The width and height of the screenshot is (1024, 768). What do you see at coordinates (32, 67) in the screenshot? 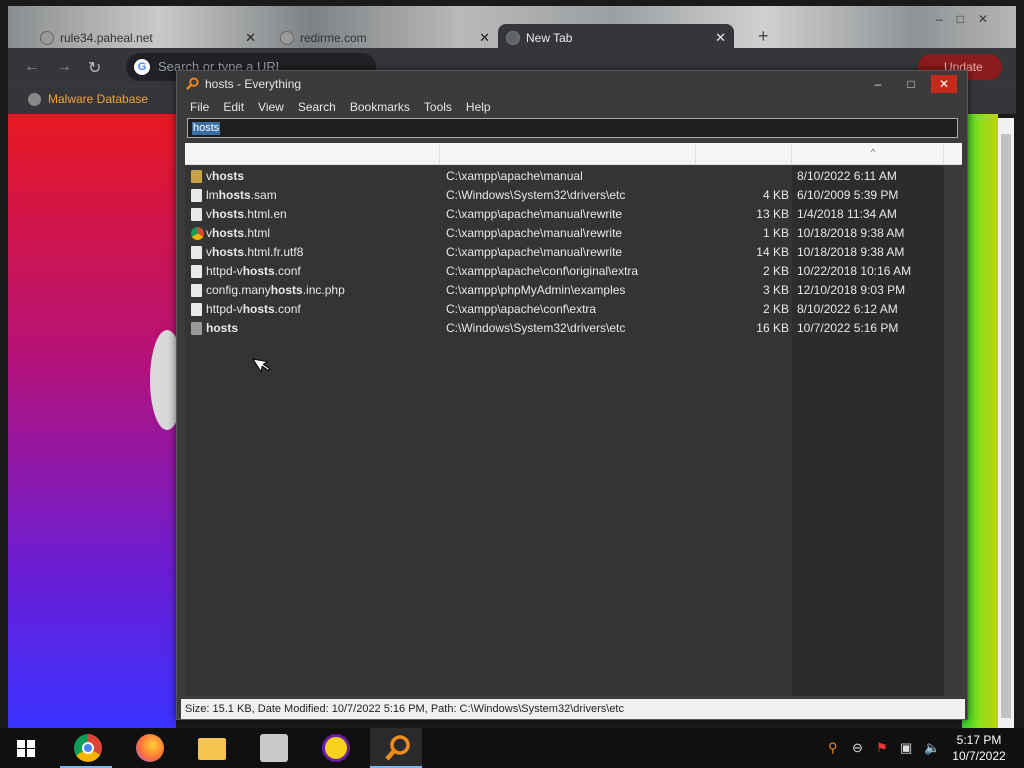
I see `back-arrow-icon: ←` at bounding box center [32, 67].